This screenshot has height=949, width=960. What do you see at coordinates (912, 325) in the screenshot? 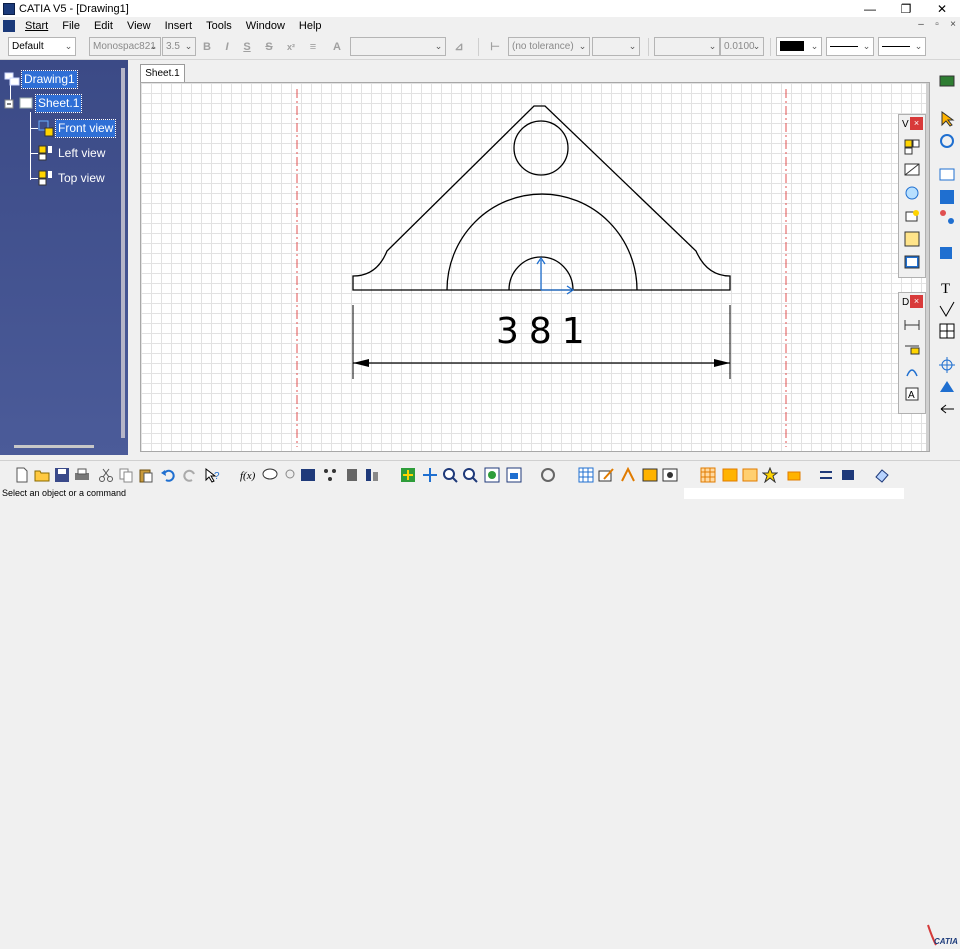
I see `dimensions-tool-icon` at bounding box center [912, 325].